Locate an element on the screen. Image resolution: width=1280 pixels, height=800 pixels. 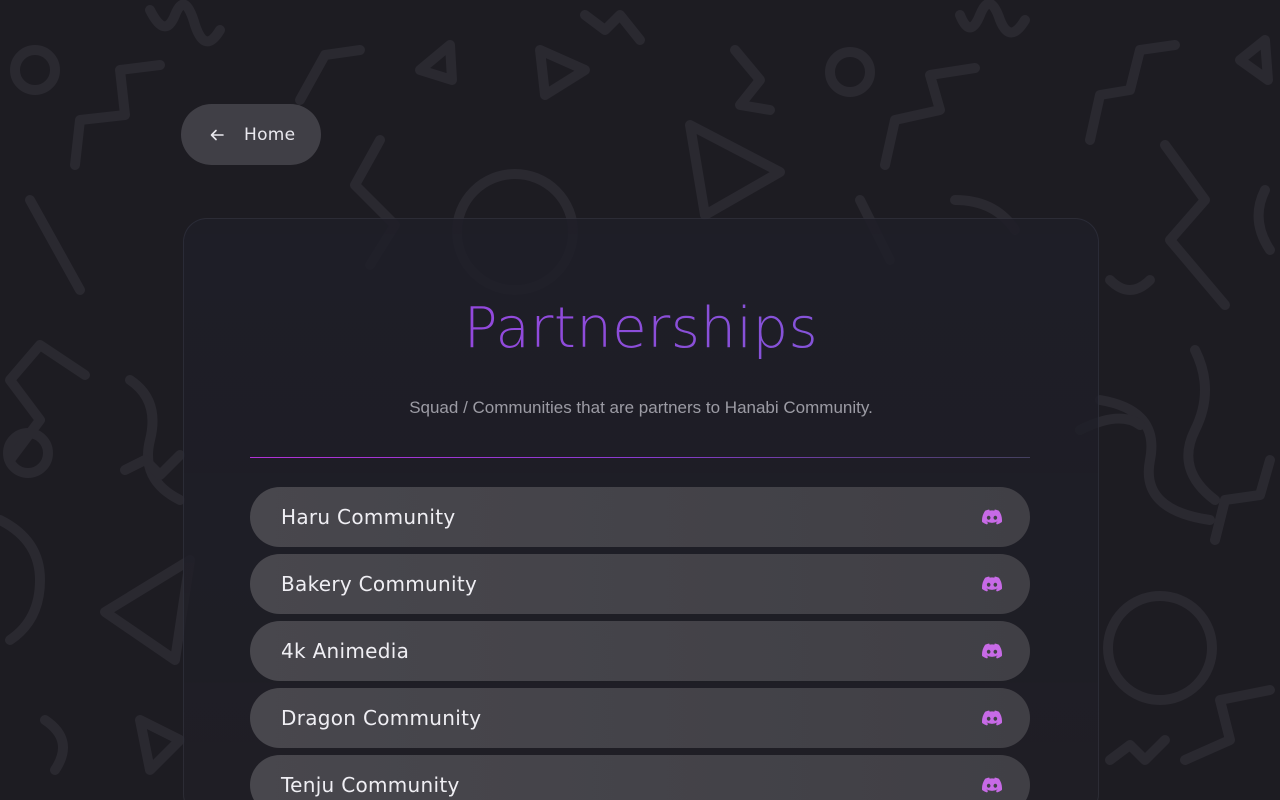
partner-item-dragon: Dragon Community is located at coordinates (640, 718).